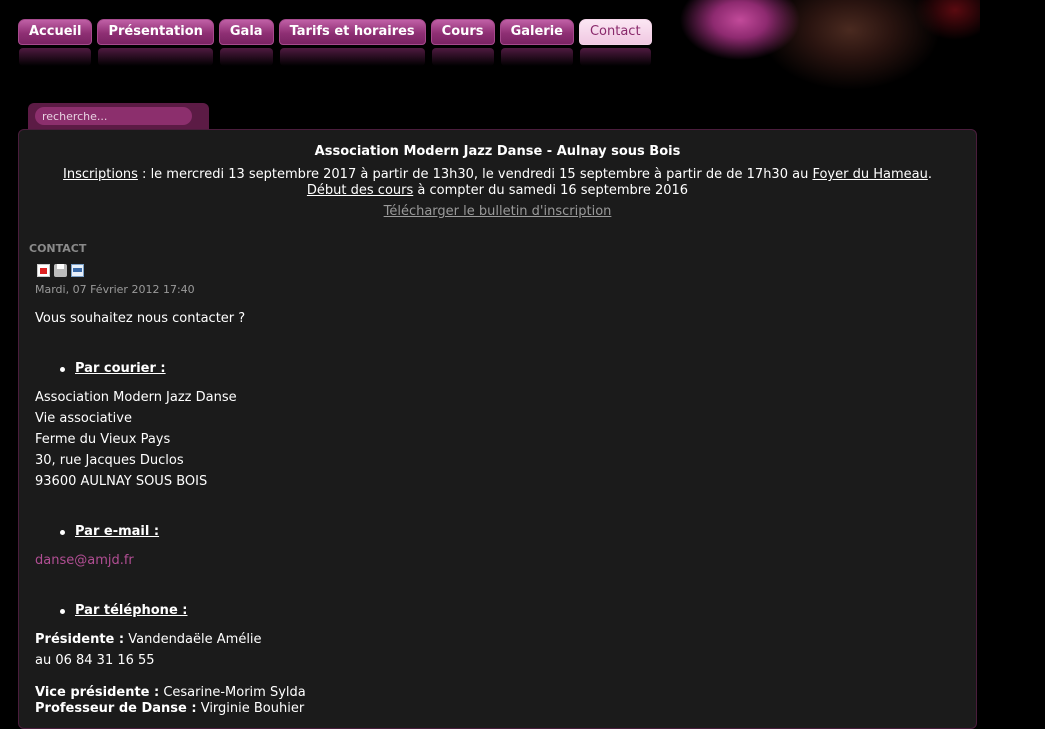  I want to click on email-heading: Par e-mail :, so click(109, 531).